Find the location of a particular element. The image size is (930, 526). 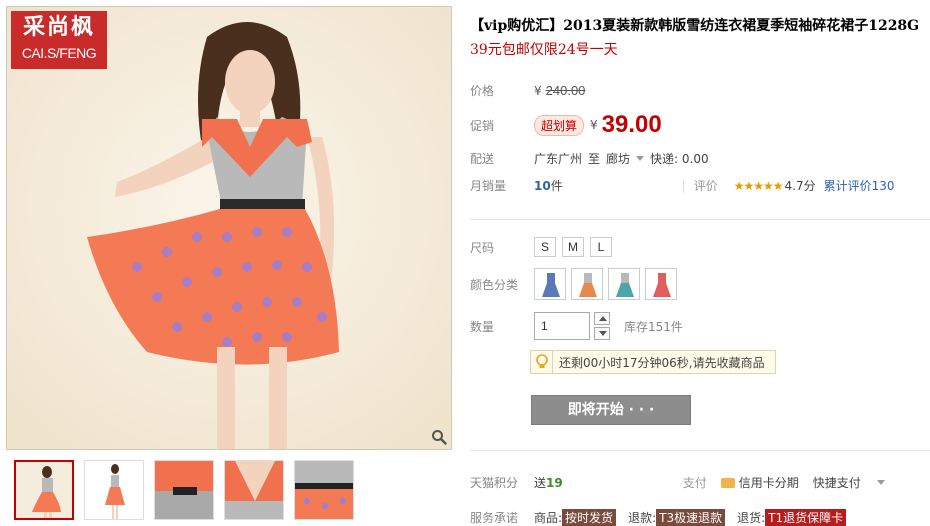

color-swatch-red is located at coordinates (661, 284).